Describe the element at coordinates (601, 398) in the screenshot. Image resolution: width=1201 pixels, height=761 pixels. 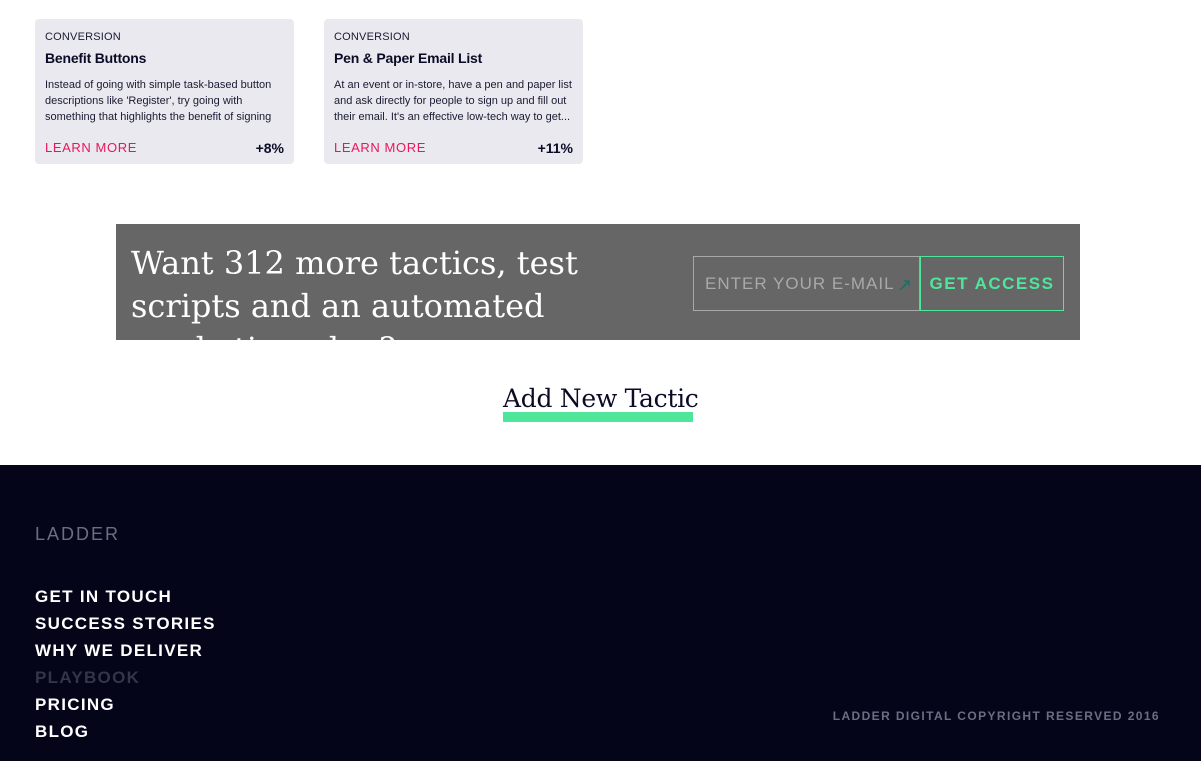
I see `add-new-tactic-label: Add New Tactic` at that location.